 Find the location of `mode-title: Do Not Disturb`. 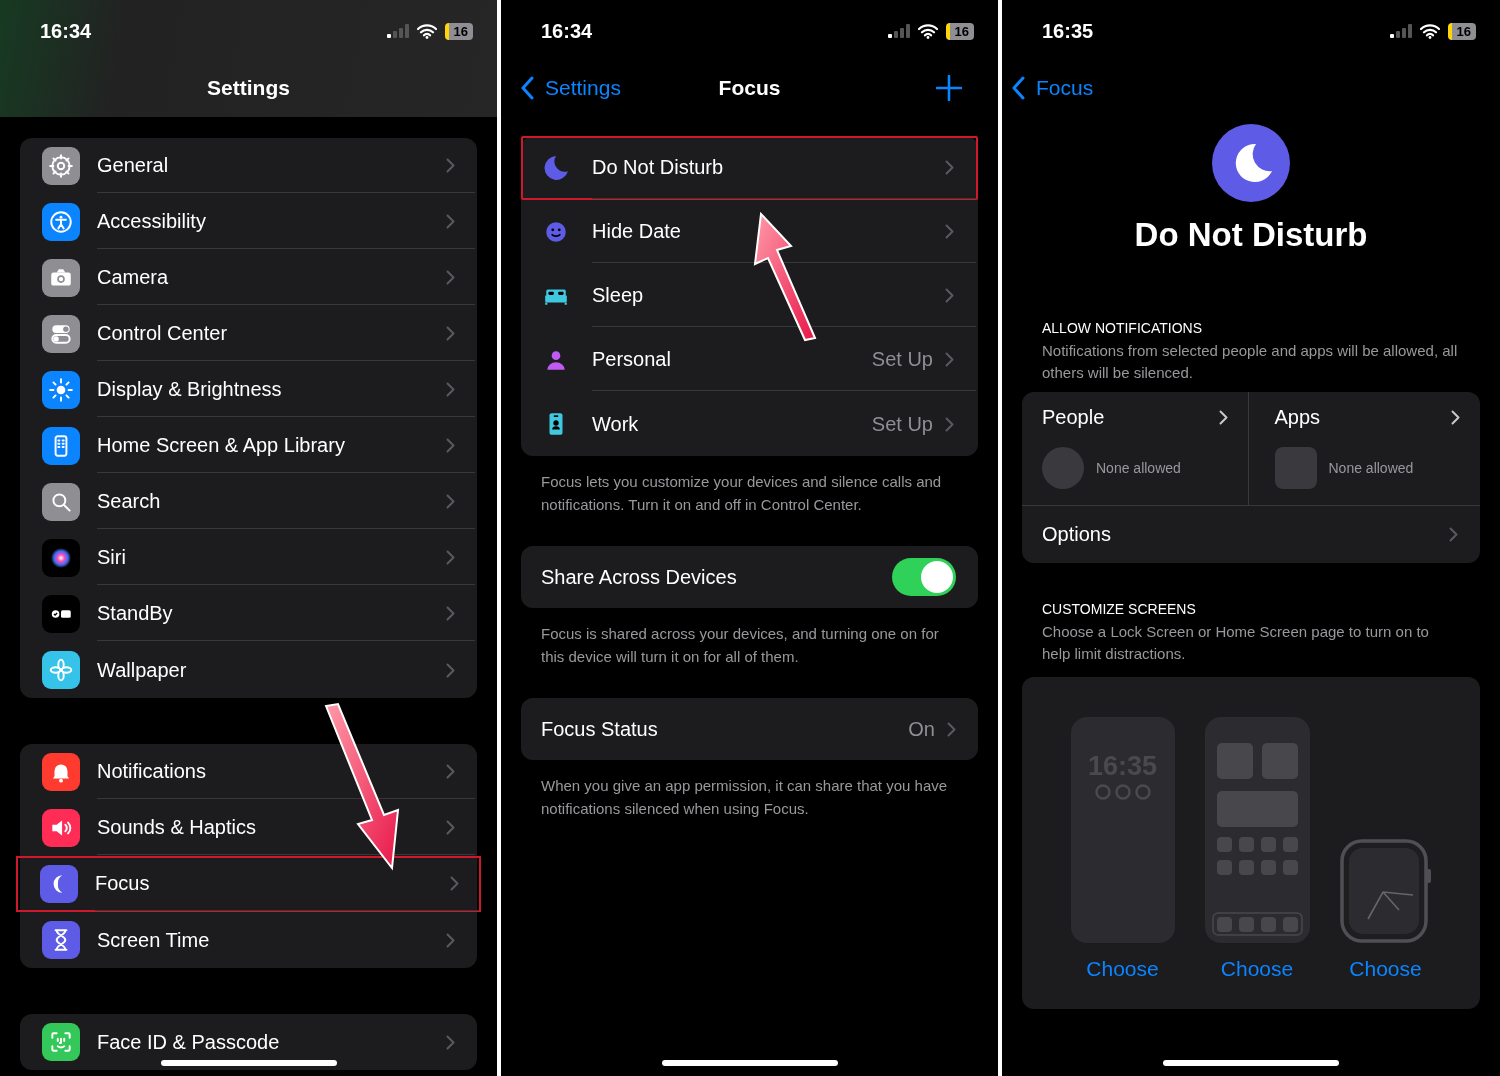

mode-title: Do Not Disturb is located at coordinates (1251, 235).